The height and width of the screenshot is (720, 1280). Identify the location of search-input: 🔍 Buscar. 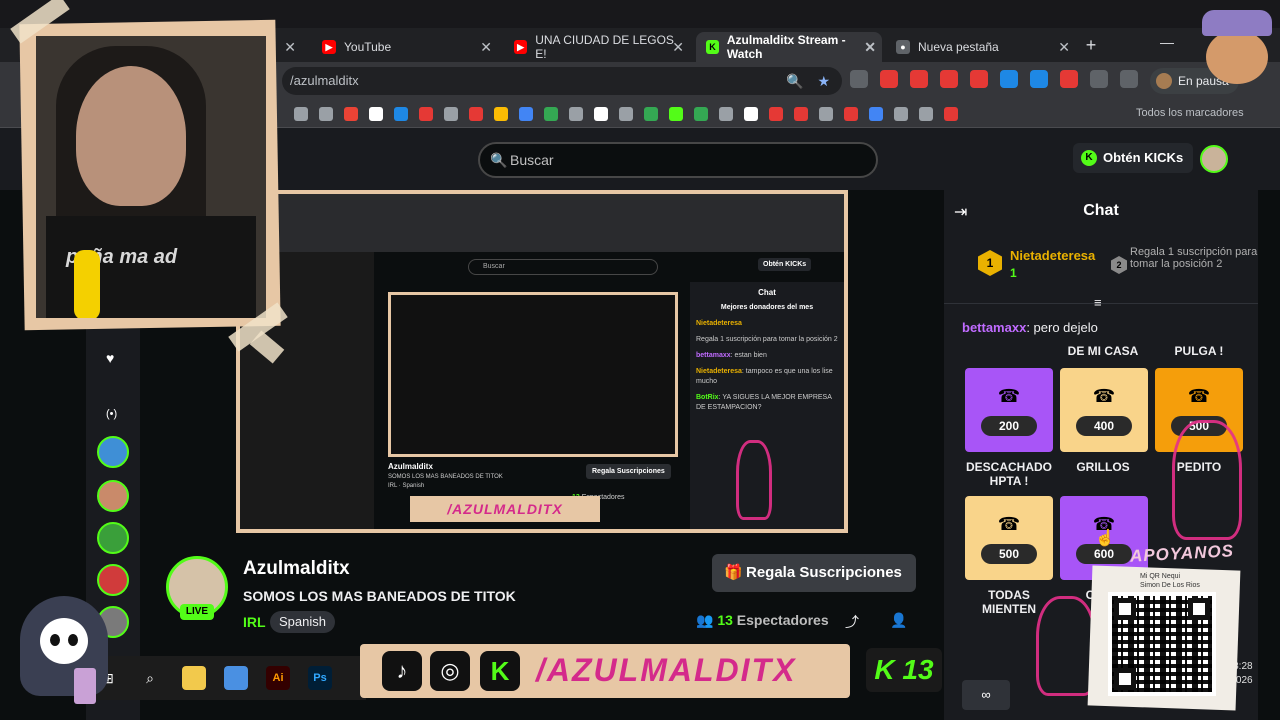
(678, 160).